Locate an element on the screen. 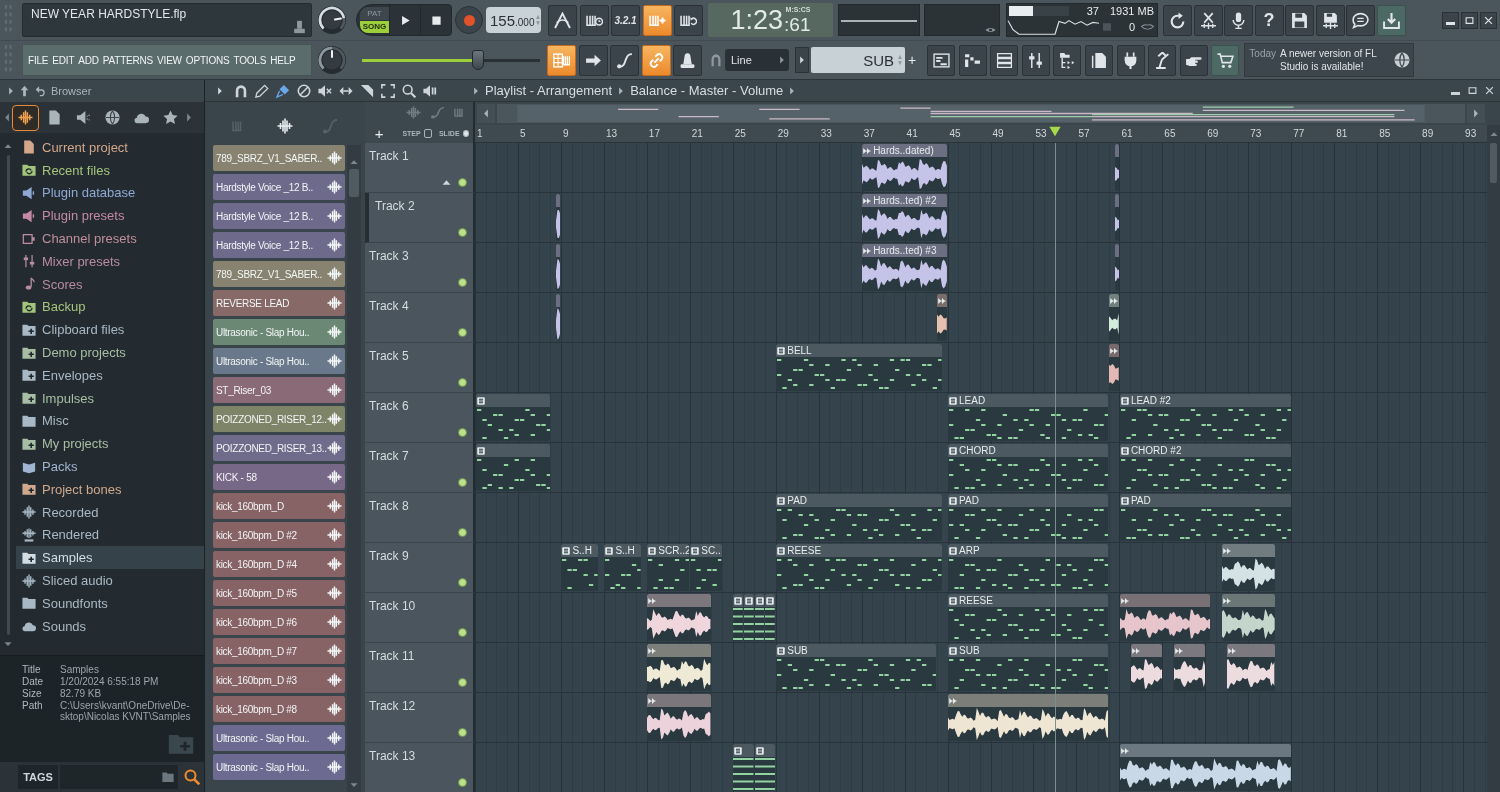 The image size is (1500, 792). pattern-clip: REESE is located at coordinates (859, 567).